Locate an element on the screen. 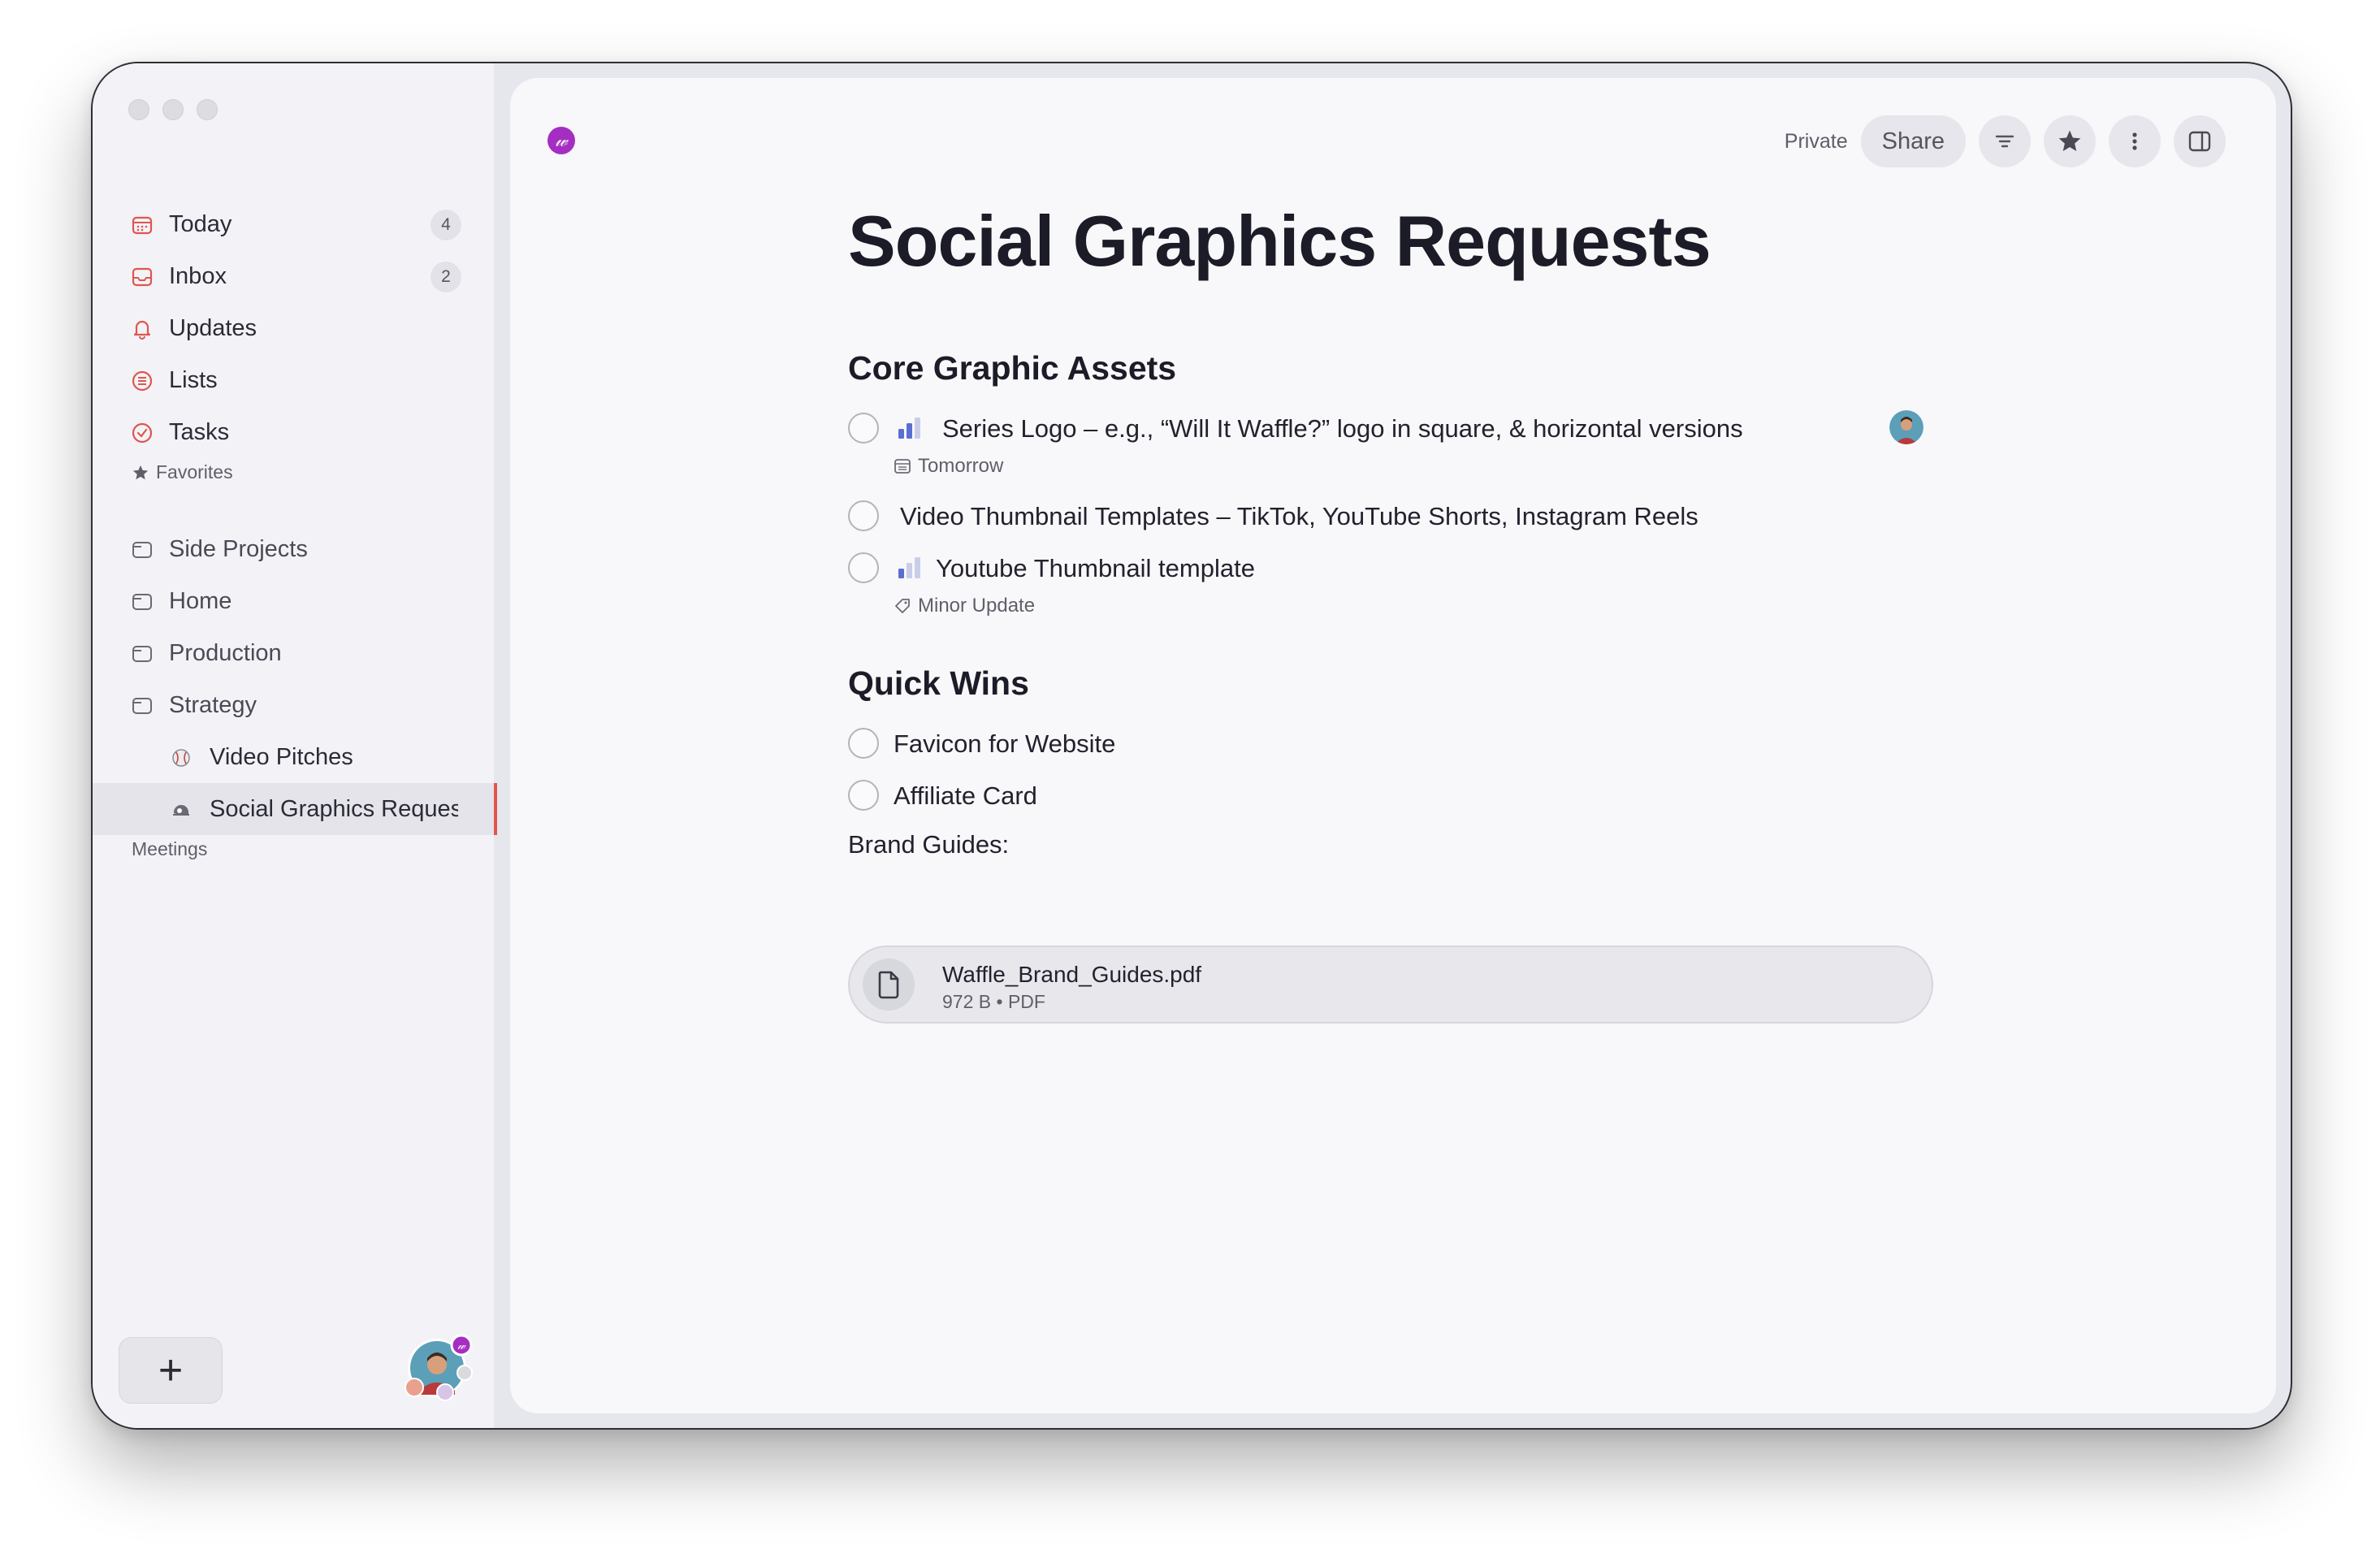 This screenshot has width=2380, height=1545. task-item: Affiliate Card is located at coordinates (1392, 794).